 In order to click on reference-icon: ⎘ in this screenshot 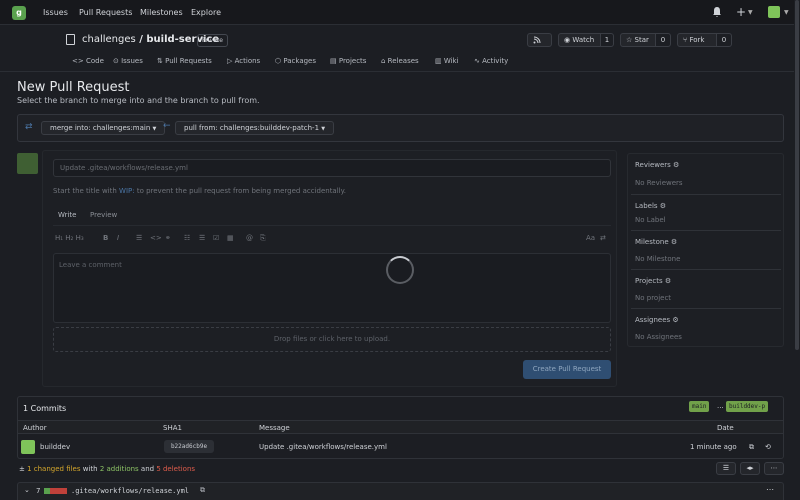, I will do `click(263, 238)`.